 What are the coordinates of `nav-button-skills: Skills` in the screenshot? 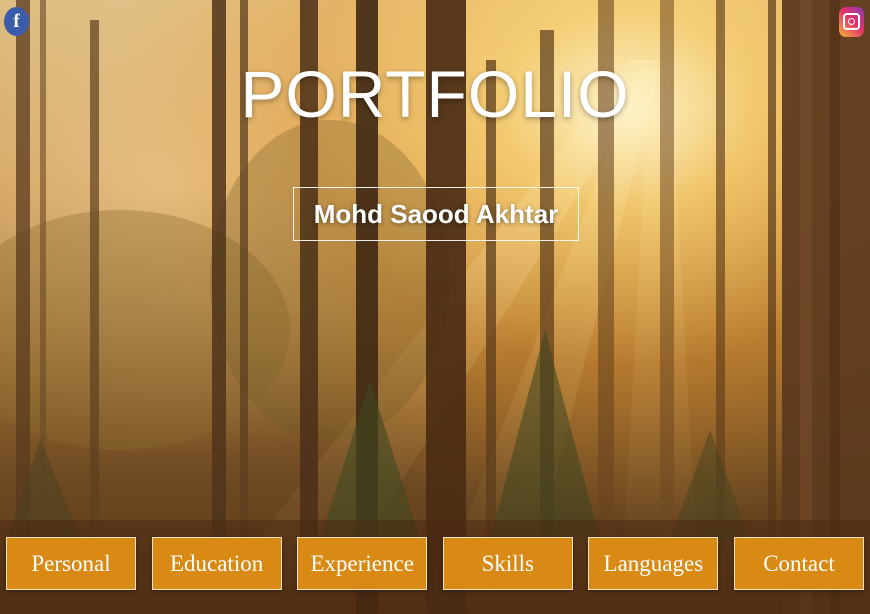 It's located at (507, 563).